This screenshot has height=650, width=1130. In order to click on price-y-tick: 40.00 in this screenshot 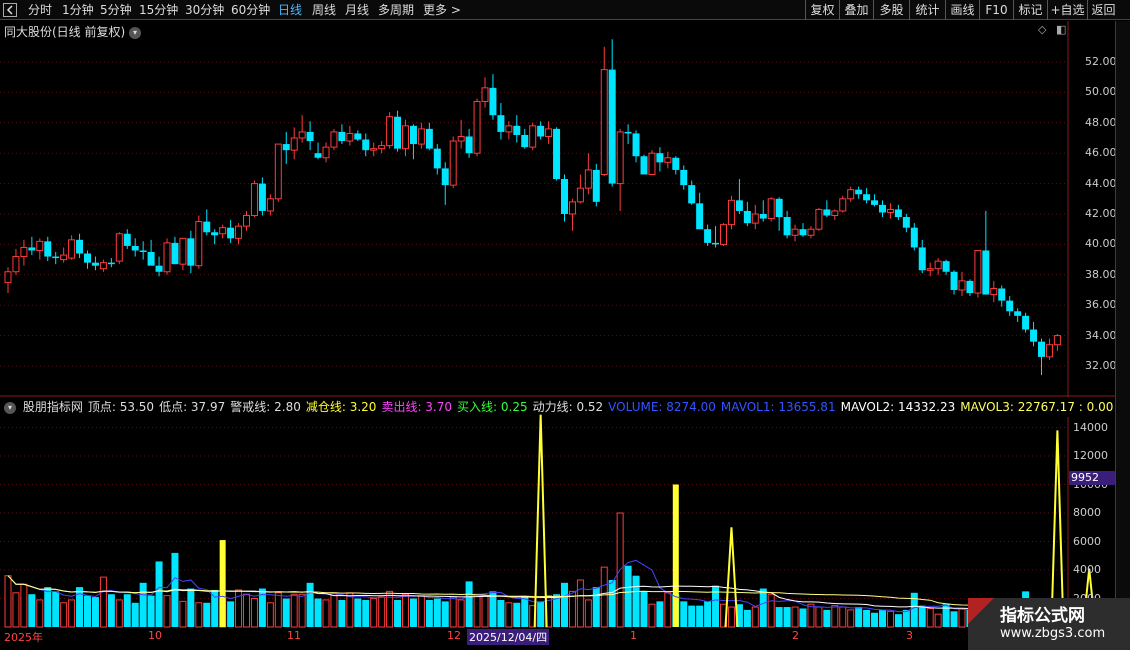, I will do `click(1101, 244)`.